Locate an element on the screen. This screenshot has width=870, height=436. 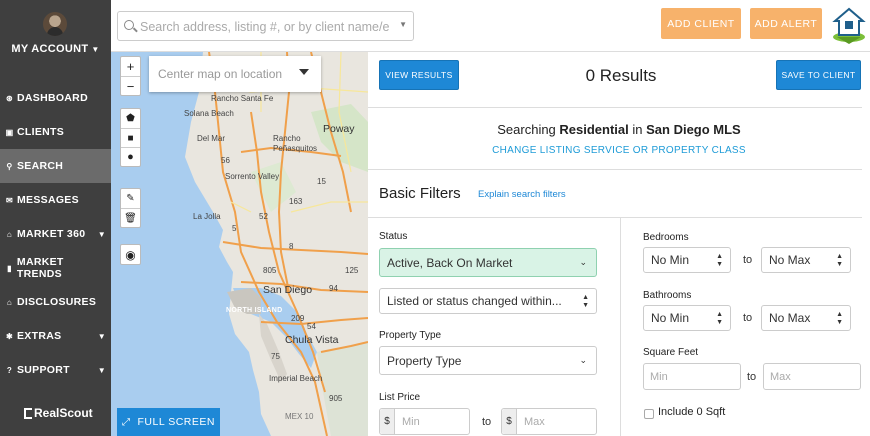
draw-circle-button: ● is located at coordinates (130, 156).